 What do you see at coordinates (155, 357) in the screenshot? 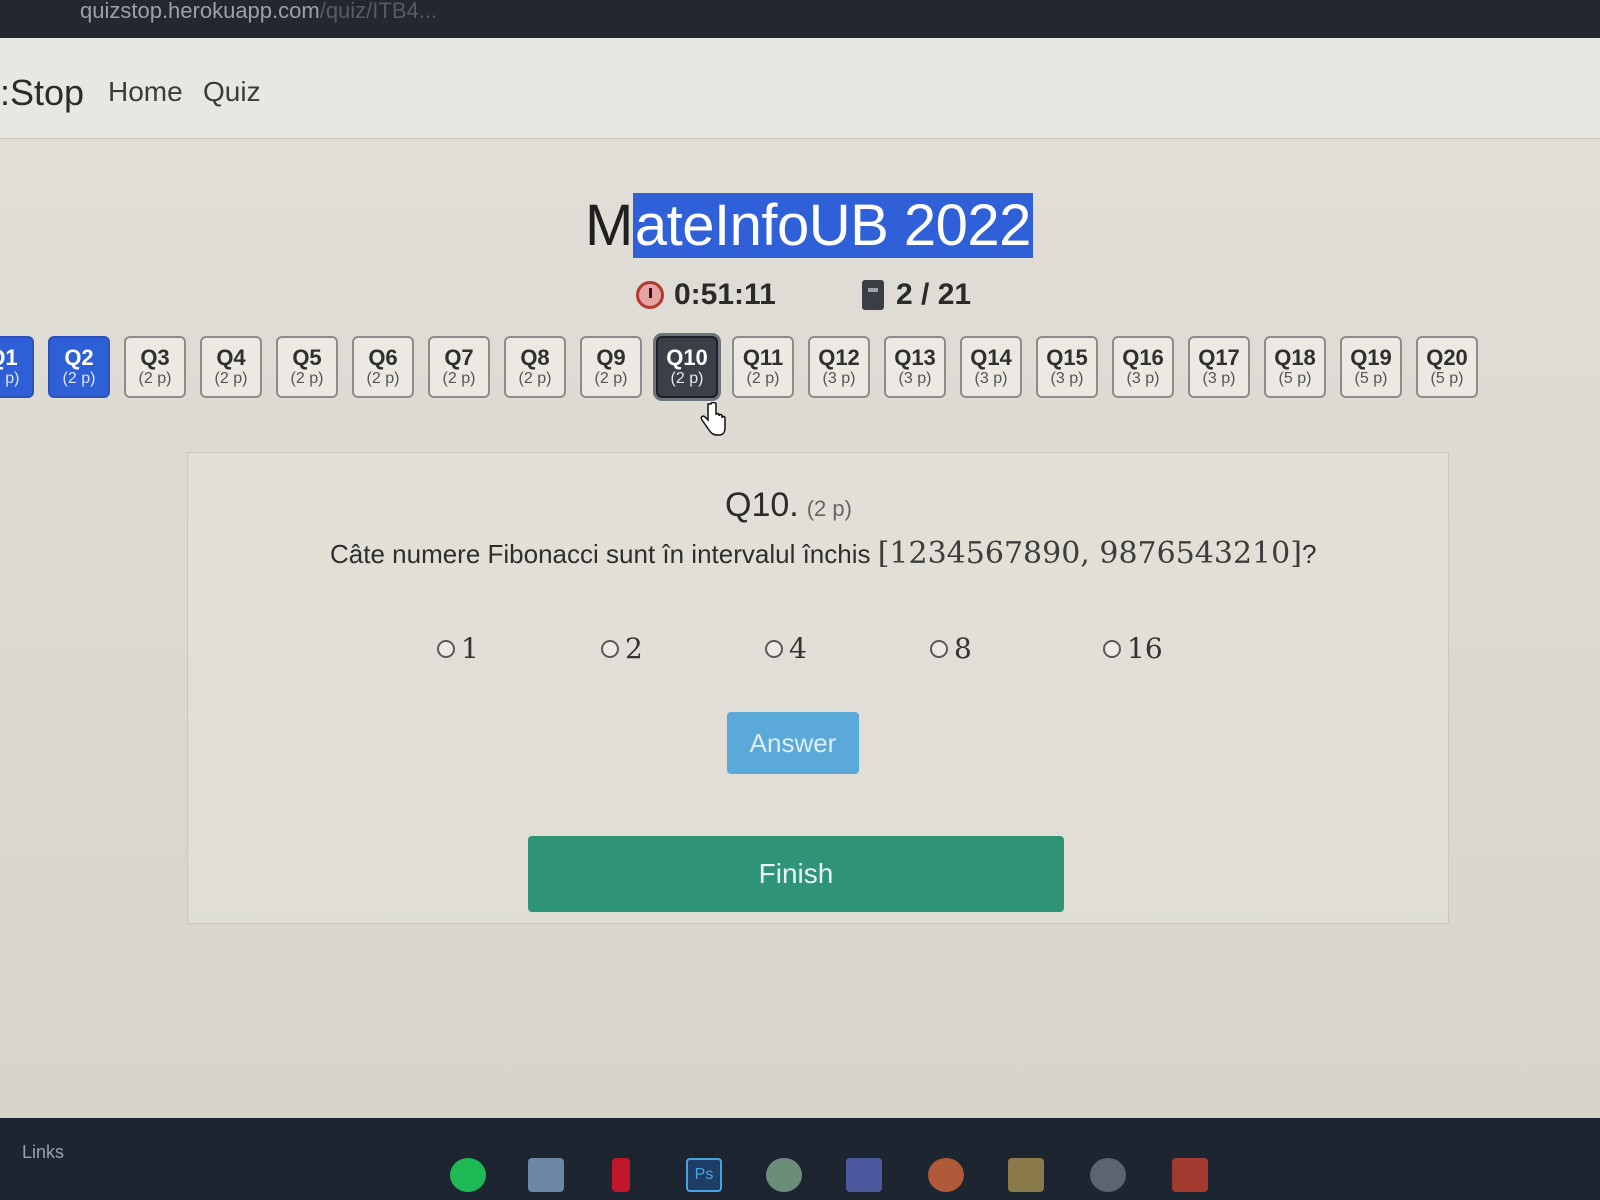
I see `question-nav-label: Q3` at bounding box center [155, 357].